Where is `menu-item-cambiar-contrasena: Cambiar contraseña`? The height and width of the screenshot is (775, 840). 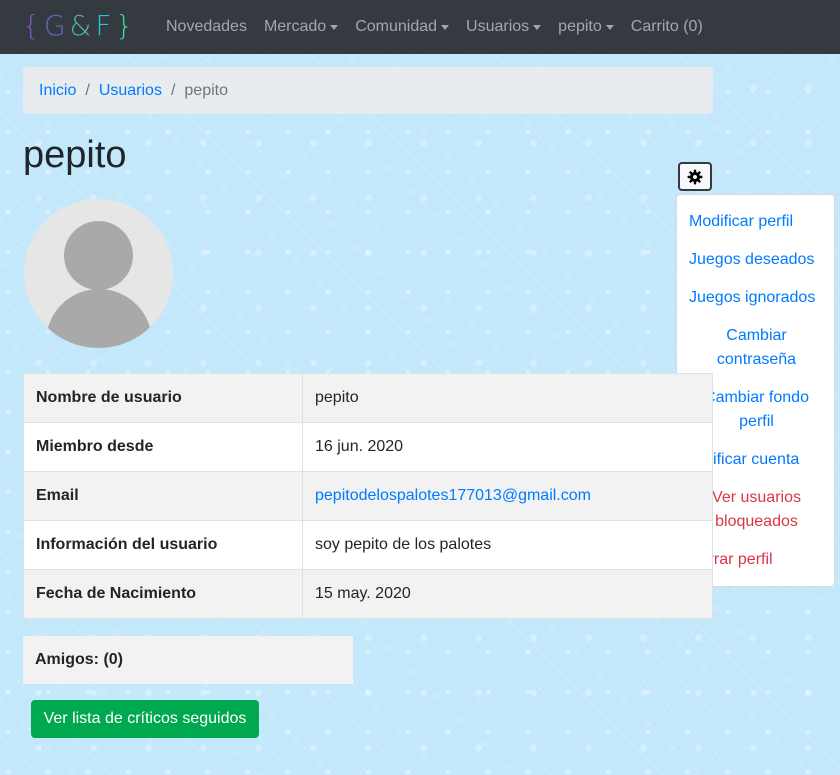 menu-item-cambiar-contrasena: Cambiar contraseña is located at coordinates (756, 348).